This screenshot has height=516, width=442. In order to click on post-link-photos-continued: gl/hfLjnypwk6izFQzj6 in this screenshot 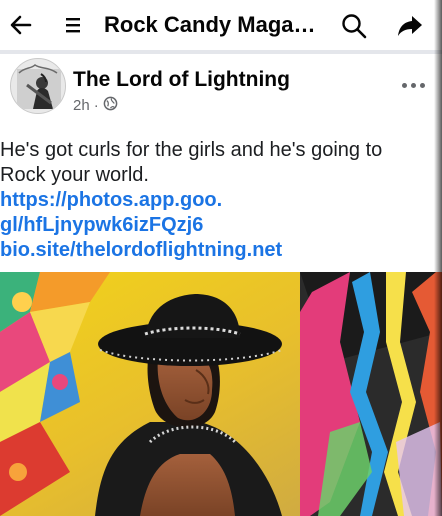, I will do `click(220, 225)`.